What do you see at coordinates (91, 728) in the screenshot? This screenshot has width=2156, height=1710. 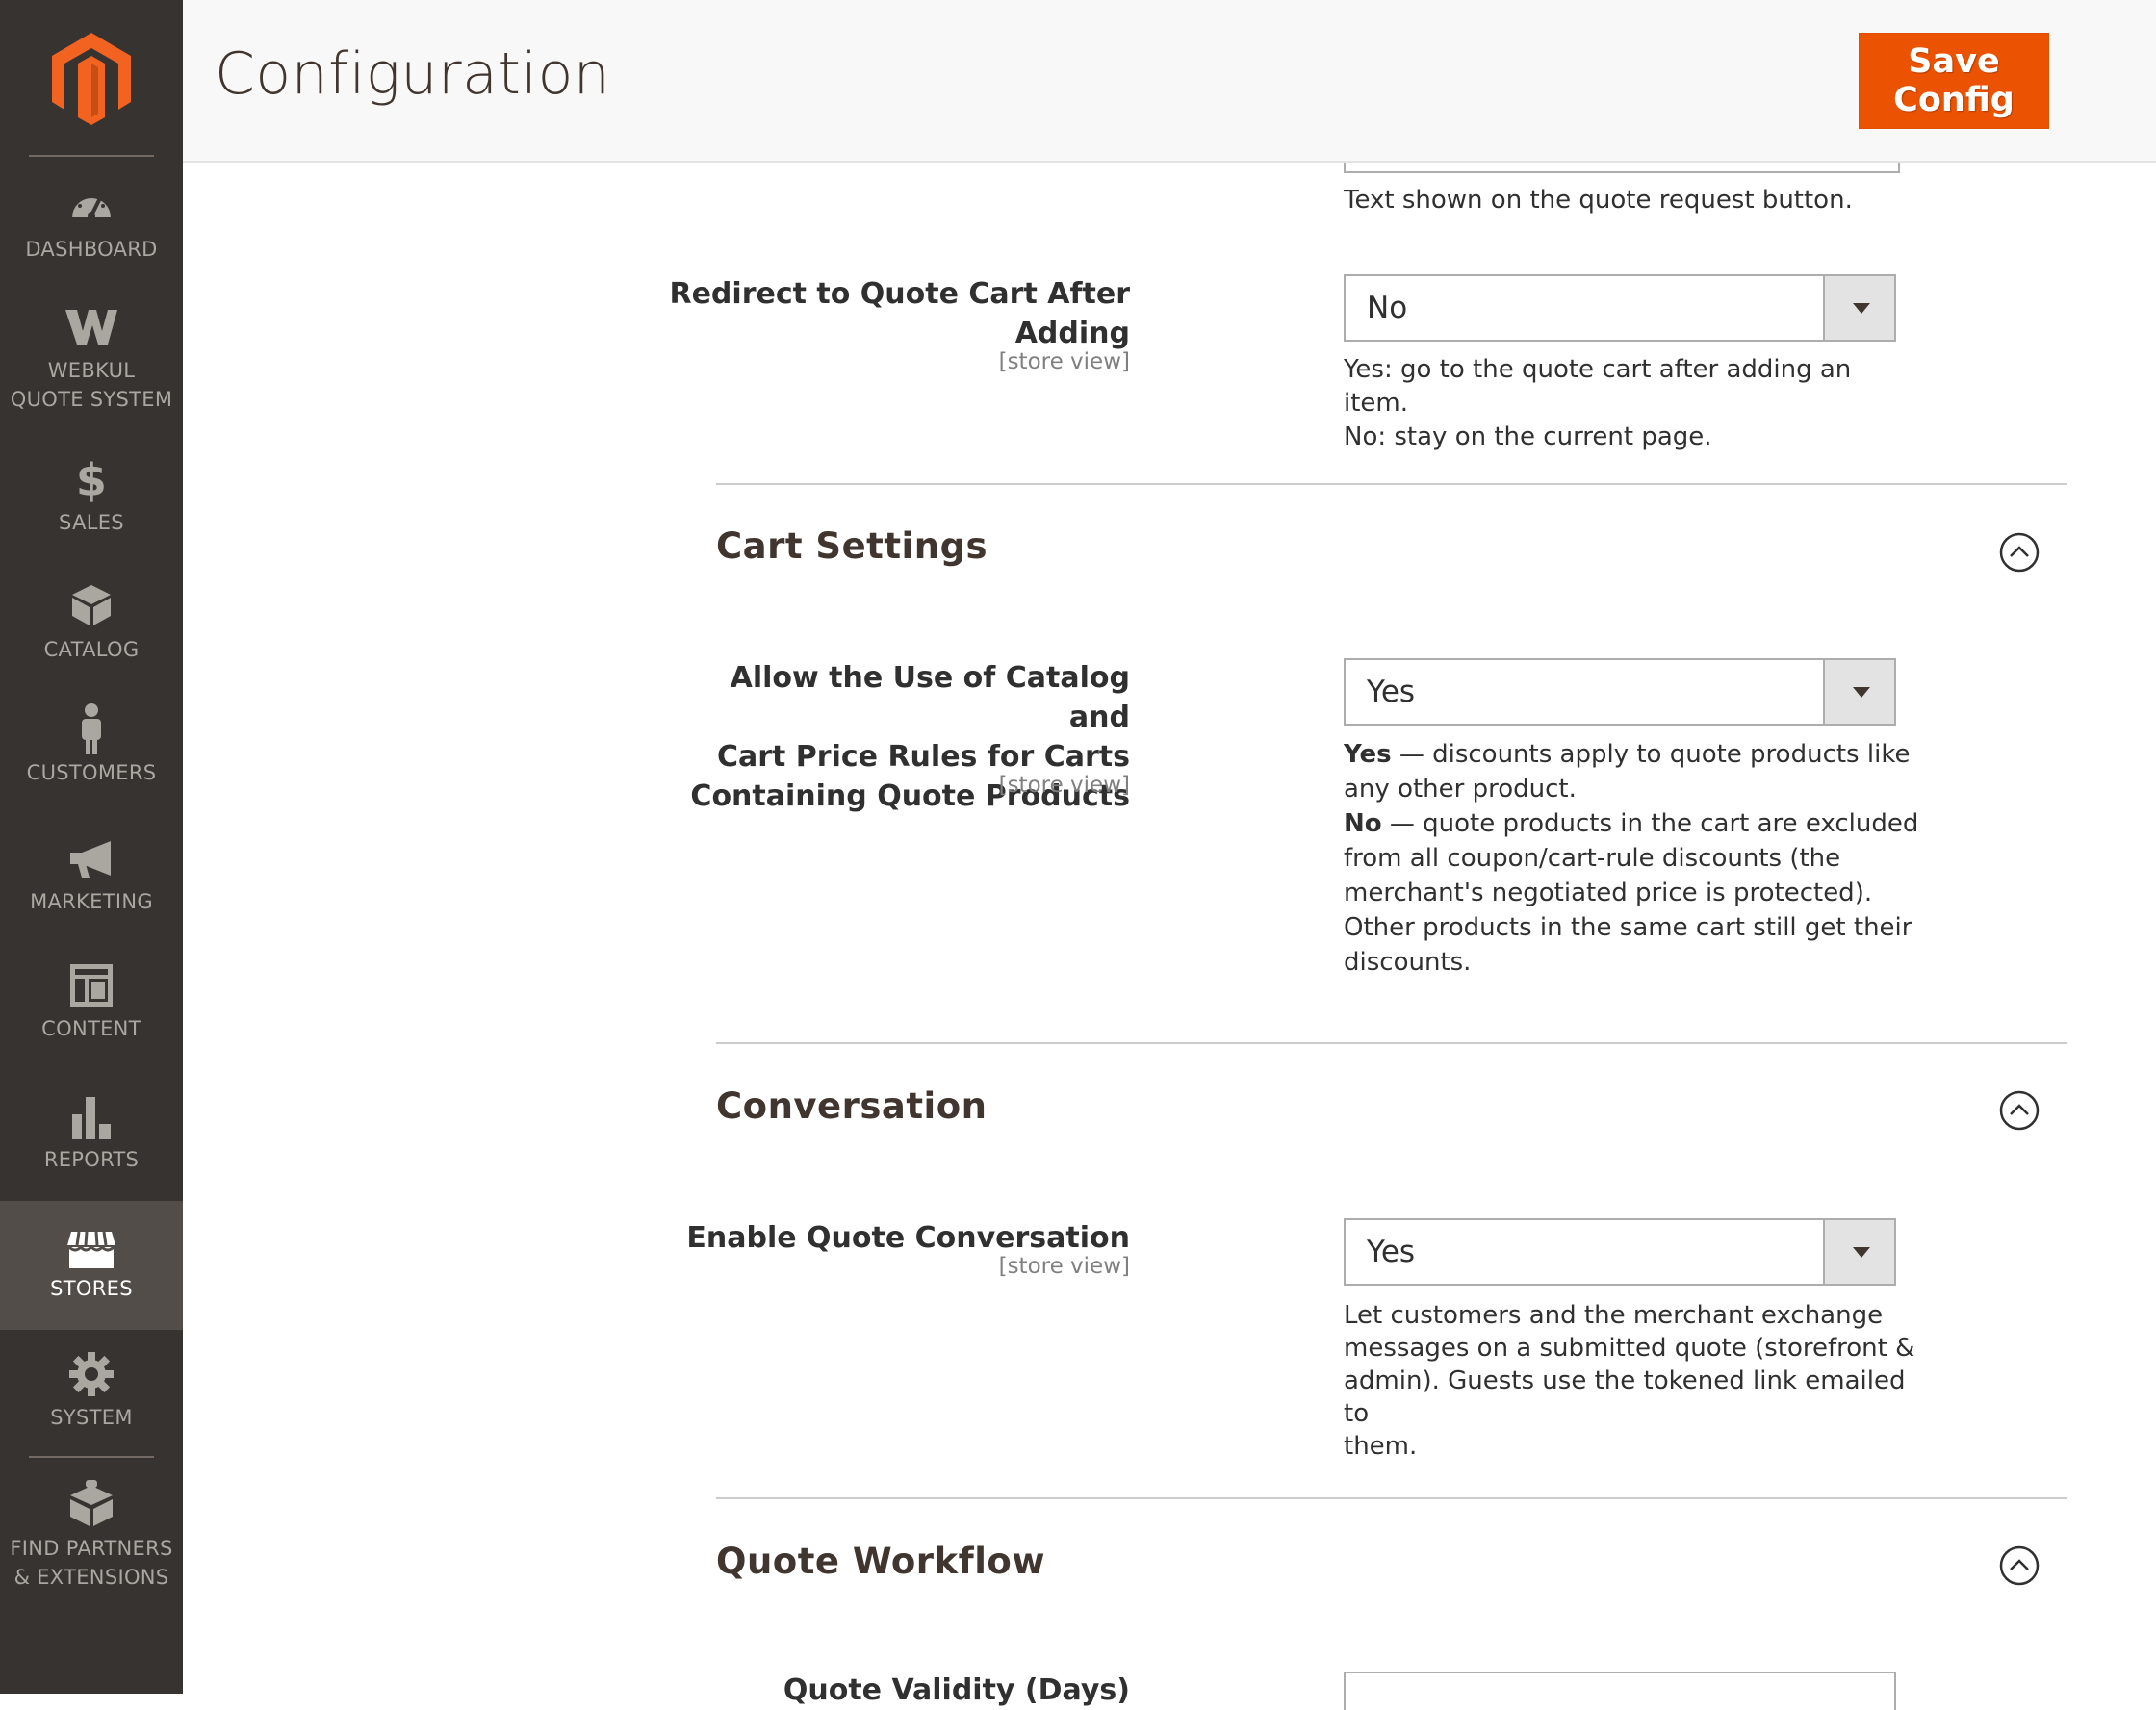 I see `person-icon` at bounding box center [91, 728].